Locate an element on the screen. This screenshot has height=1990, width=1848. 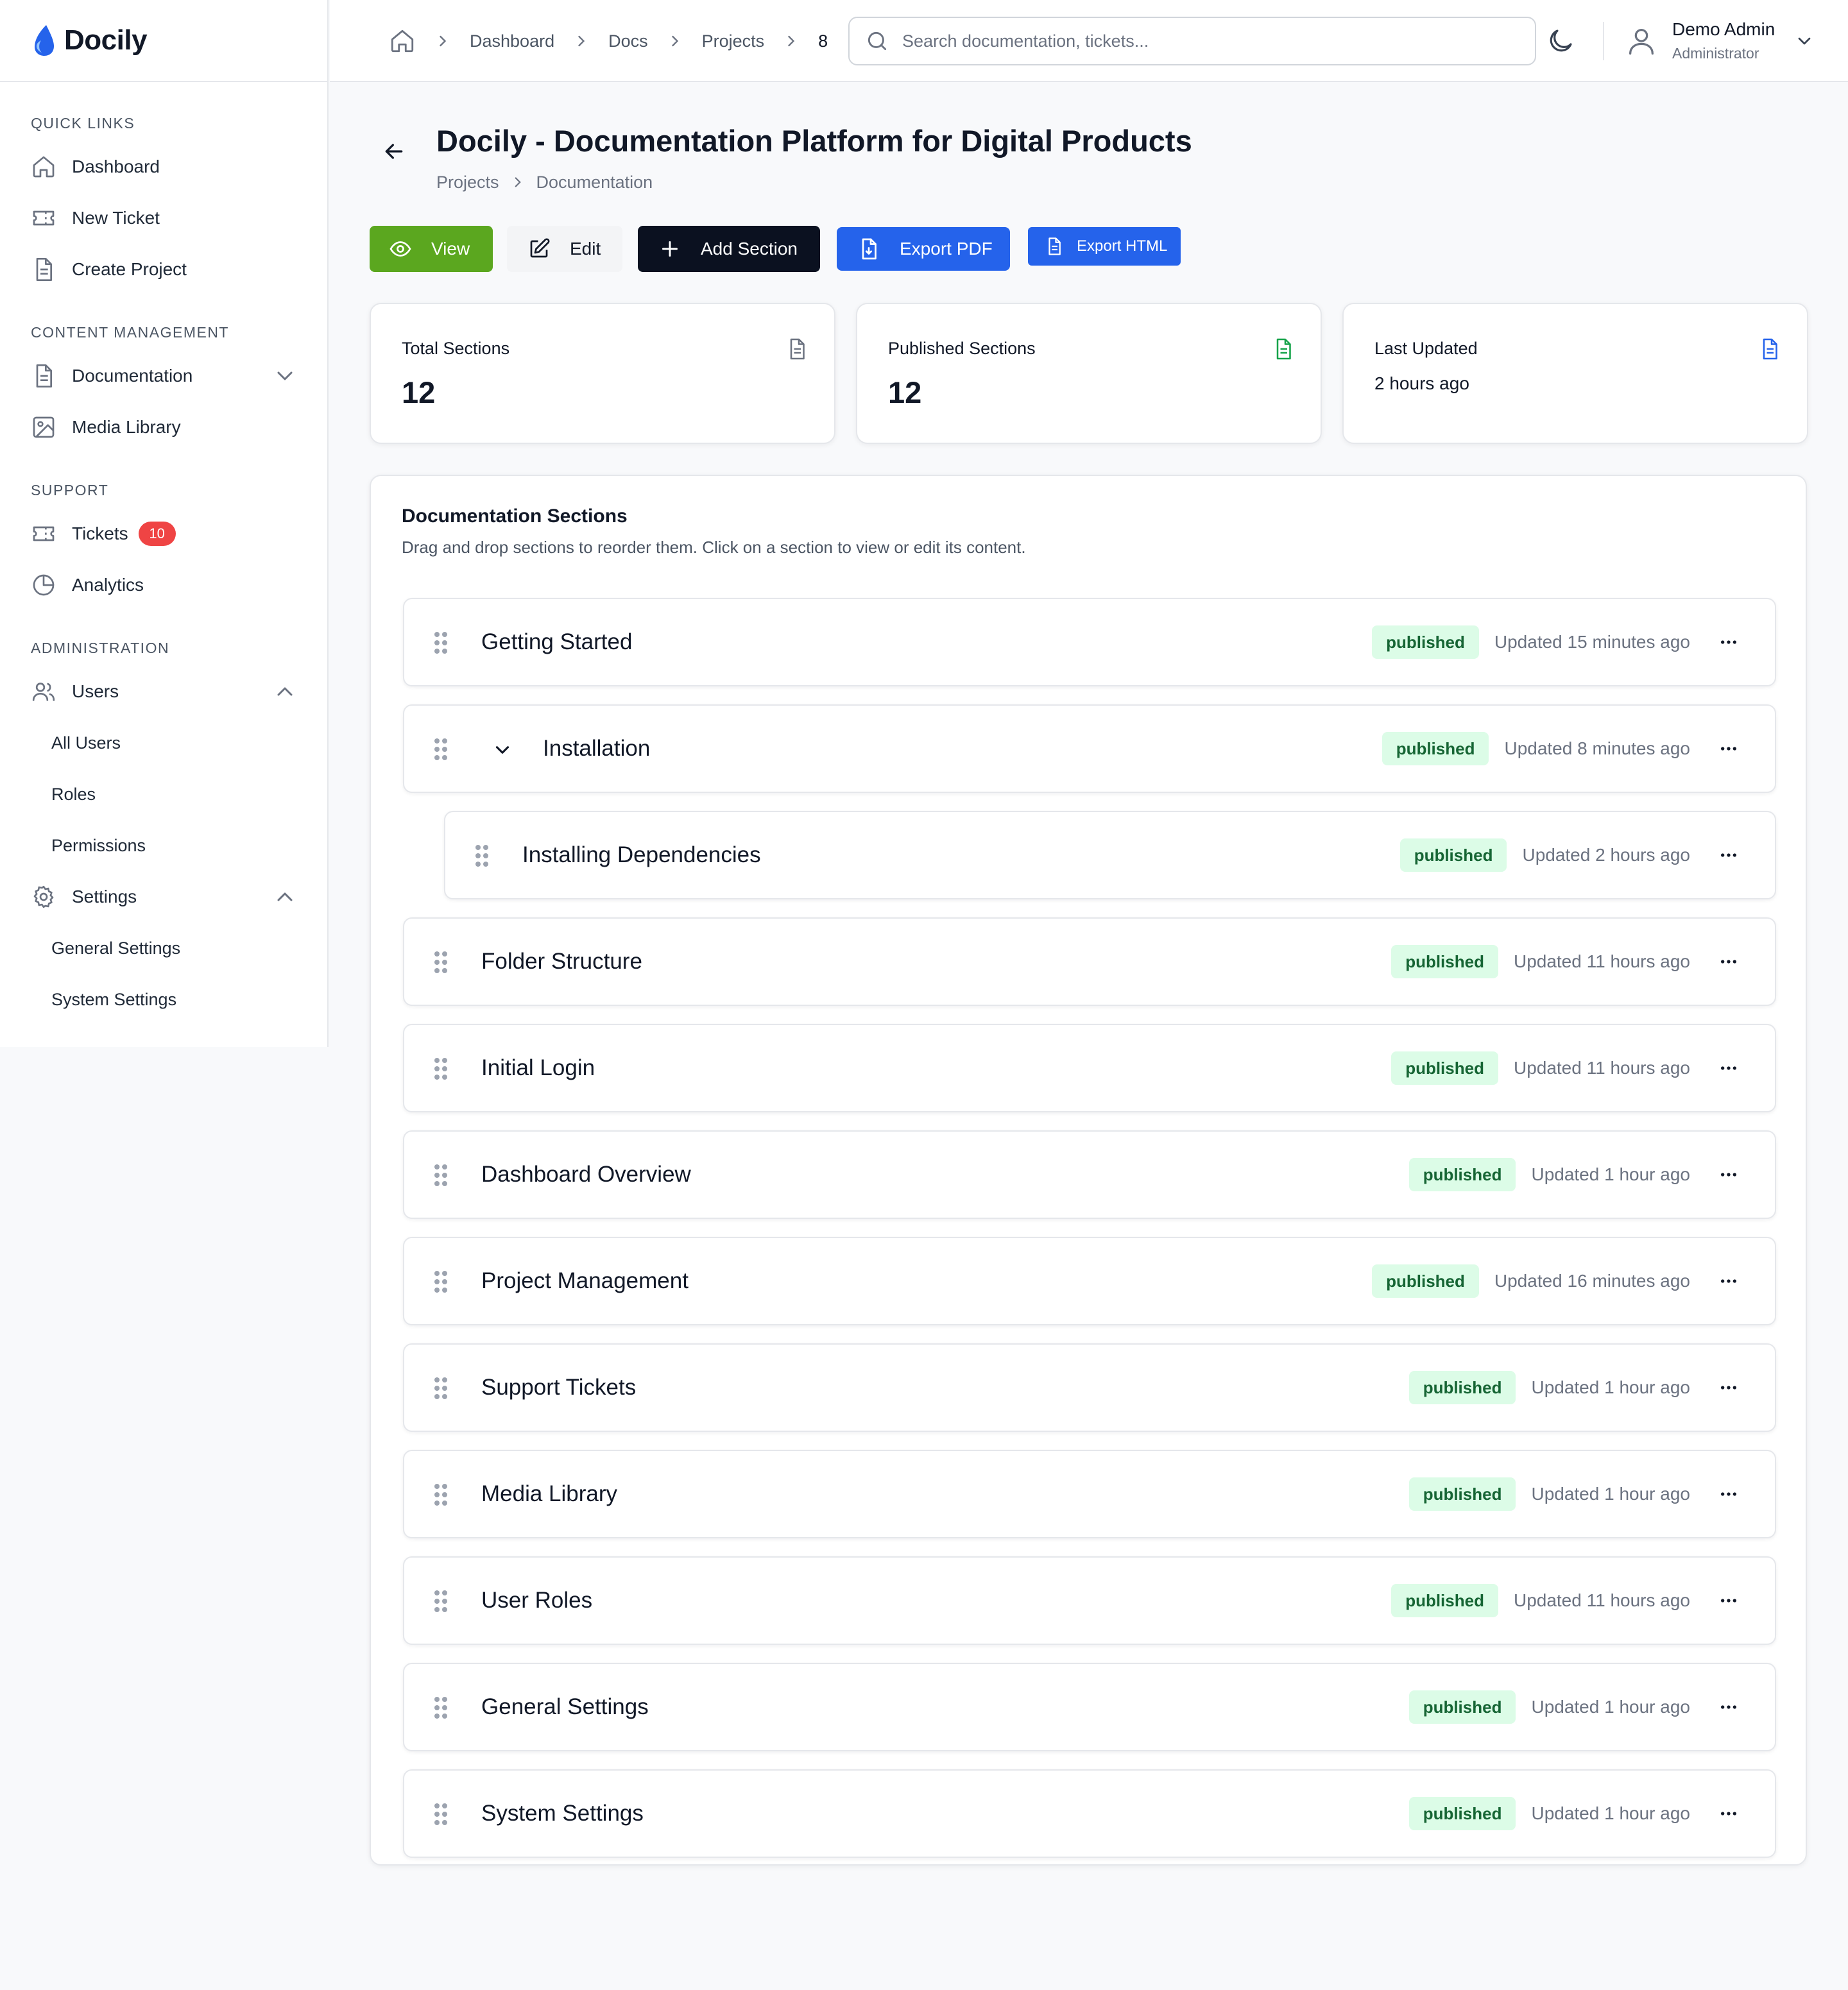
section-row: User Roles published Updated 11 hours ago is located at coordinates (1089, 1600).